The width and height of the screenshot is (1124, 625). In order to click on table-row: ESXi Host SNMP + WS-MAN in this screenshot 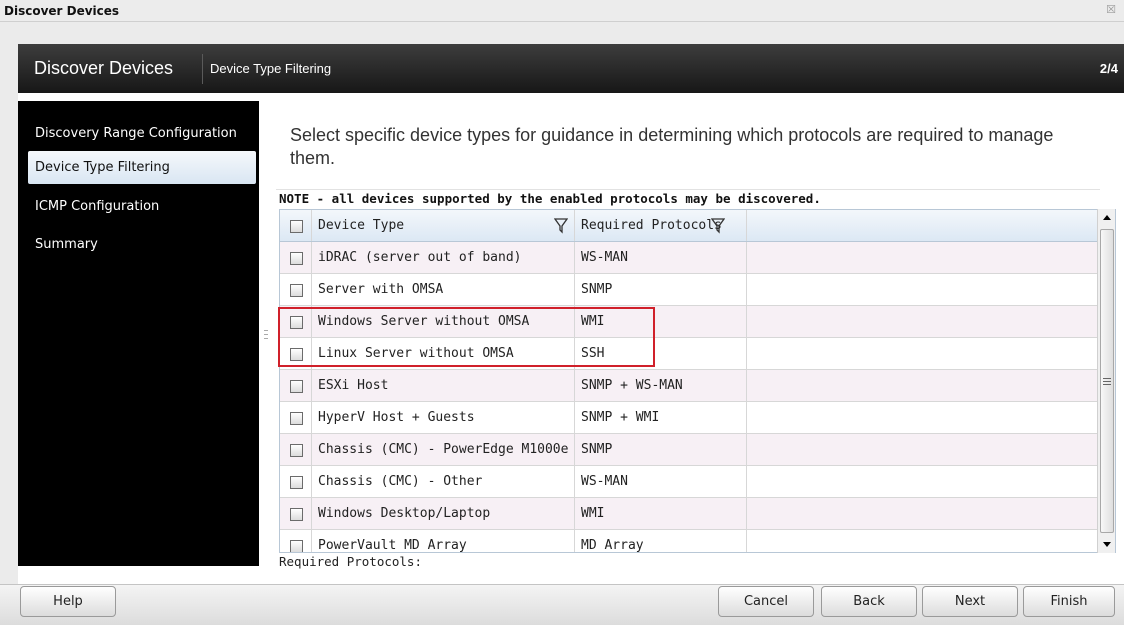, I will do `click(689, 386)`.